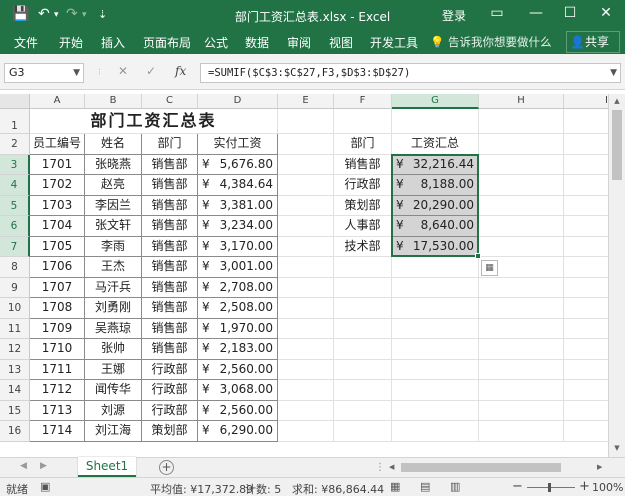 The width and height of the screenshot is (625, 496). I want to click on maximize-icon: ☐, so click(570, 13).